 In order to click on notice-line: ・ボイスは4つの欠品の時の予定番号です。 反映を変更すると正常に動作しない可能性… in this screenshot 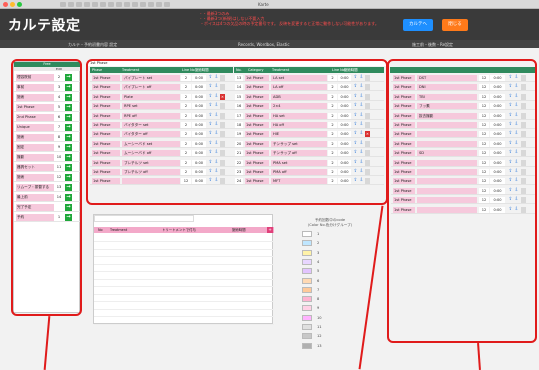, I will do `click(289, 23)`.